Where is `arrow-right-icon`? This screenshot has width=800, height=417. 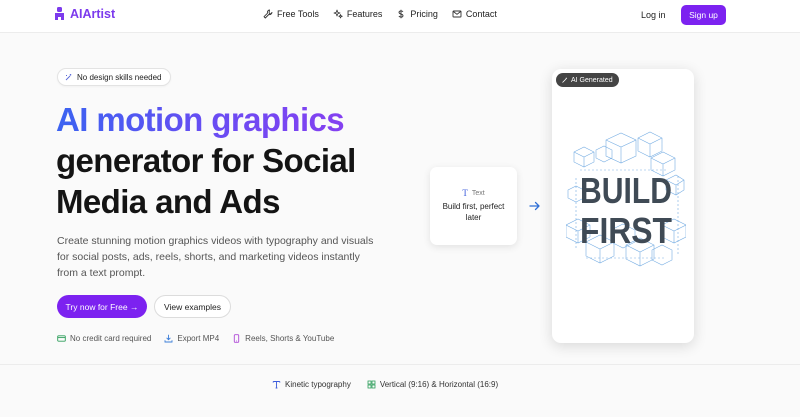 arrow-right-icon is located at coordinates (534, 206).